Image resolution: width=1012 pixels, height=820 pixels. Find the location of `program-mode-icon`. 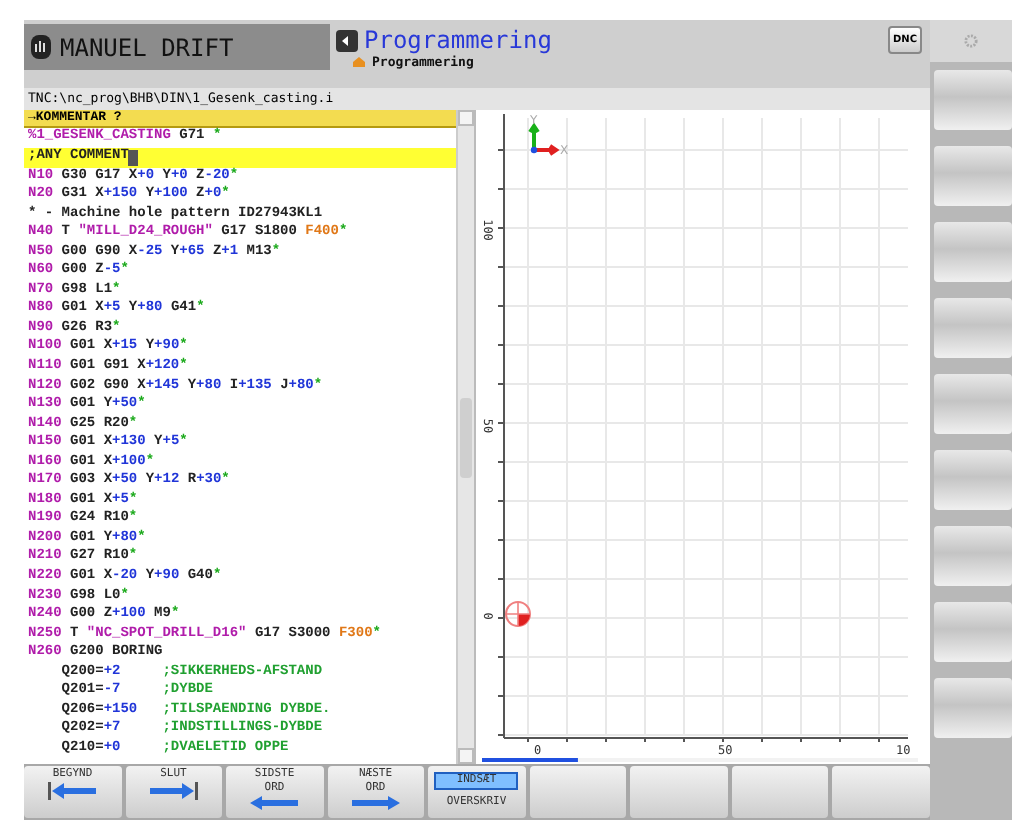

program-mode-icon is located at coordinates (347, 40).